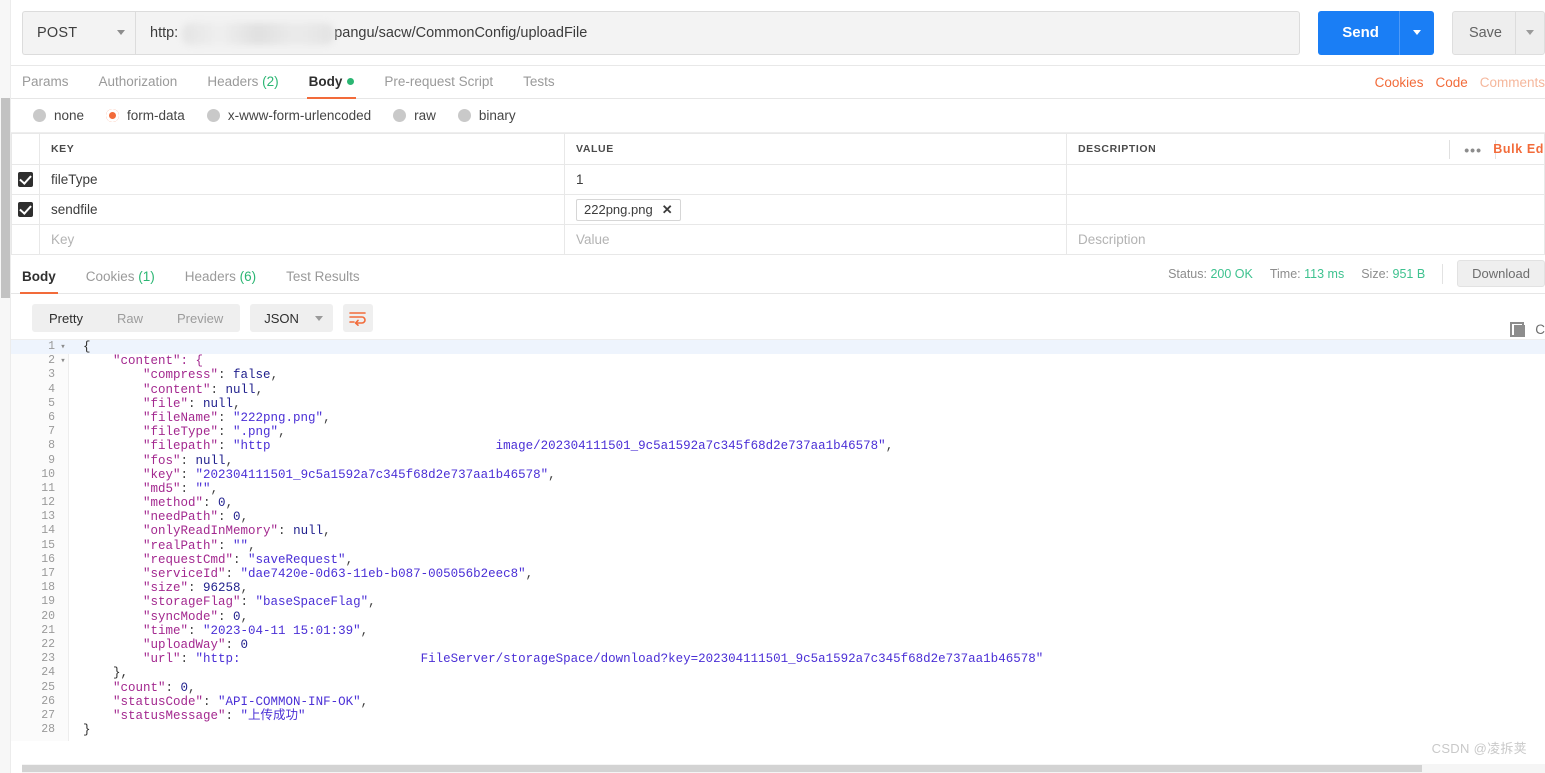 The width and height of the screenshot is (1545, 773). I want to click on code-link: Code, so click(1451, 82).